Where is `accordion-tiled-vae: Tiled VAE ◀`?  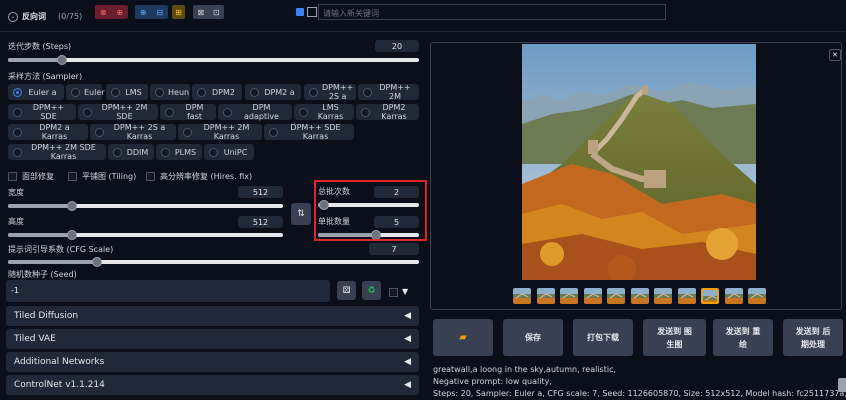 accordion-tiled-vae: Tiled VAE ◀ is located at coordinates (212, 339).